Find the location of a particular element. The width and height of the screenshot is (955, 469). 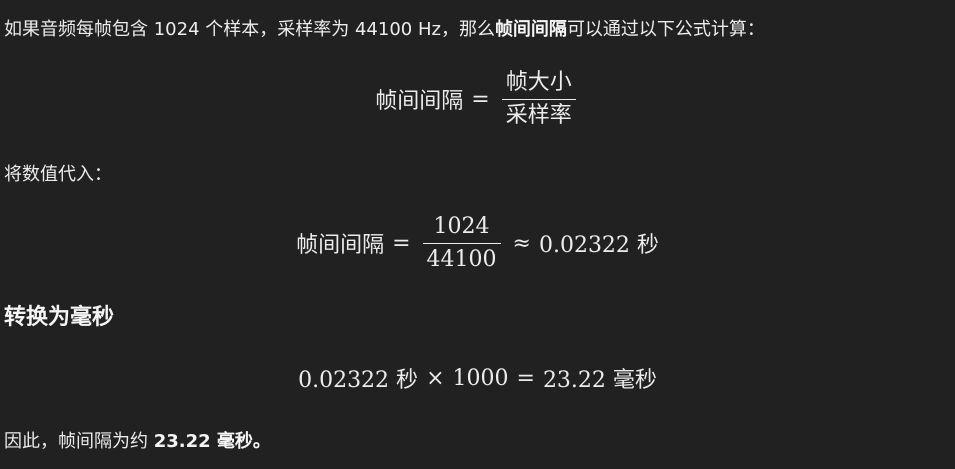

intro-text: 如果音频每帧包含 1024 个样本，采样率为 44100 Hz，那么 is located at coordinates (249, 29).